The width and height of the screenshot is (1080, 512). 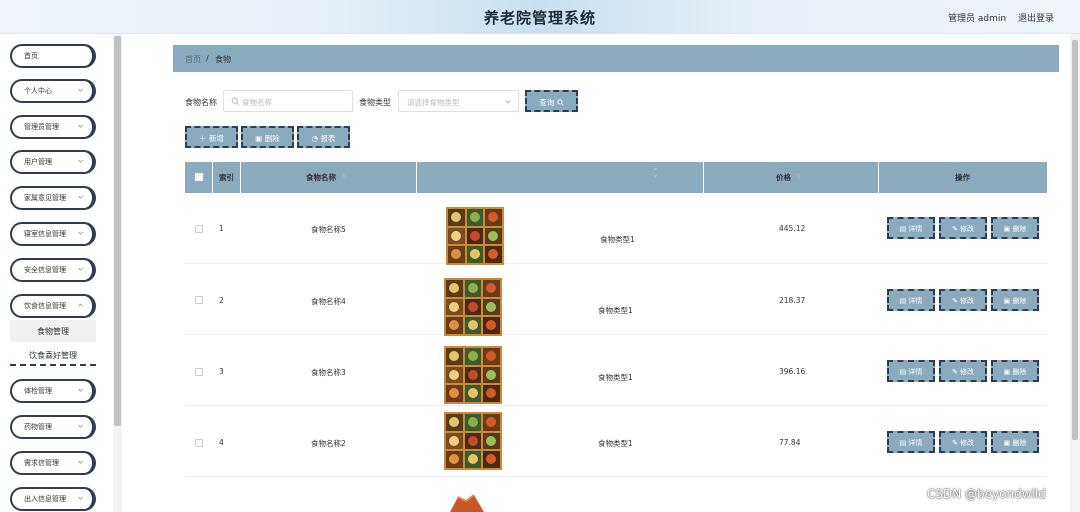 I want to click on food-name-placeholder: 食物名称, so click(x=257, y=102).